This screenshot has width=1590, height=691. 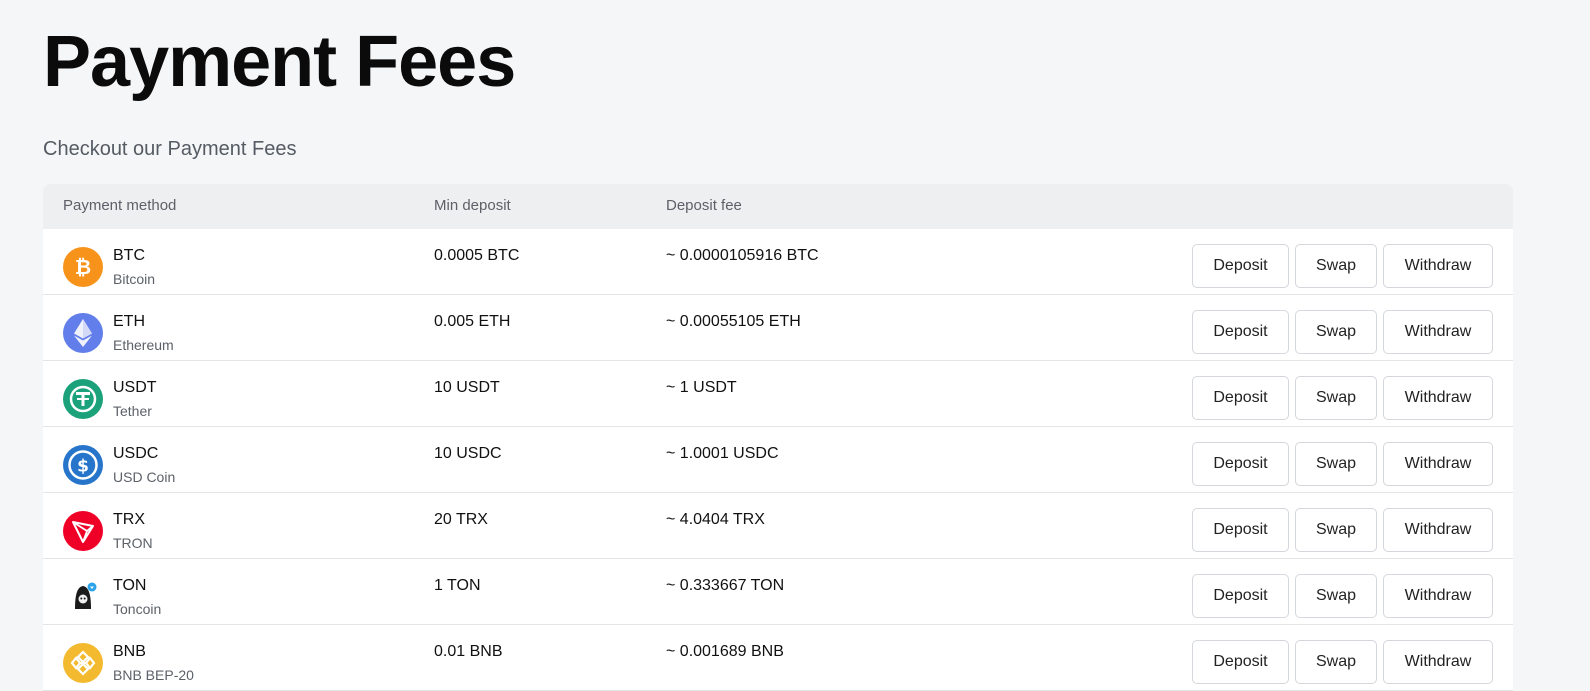 What do you see at coordinates (472, 205) in the screenshot?
I see `header-min-deposit: Min deposit` at bounding box center [472, 205].